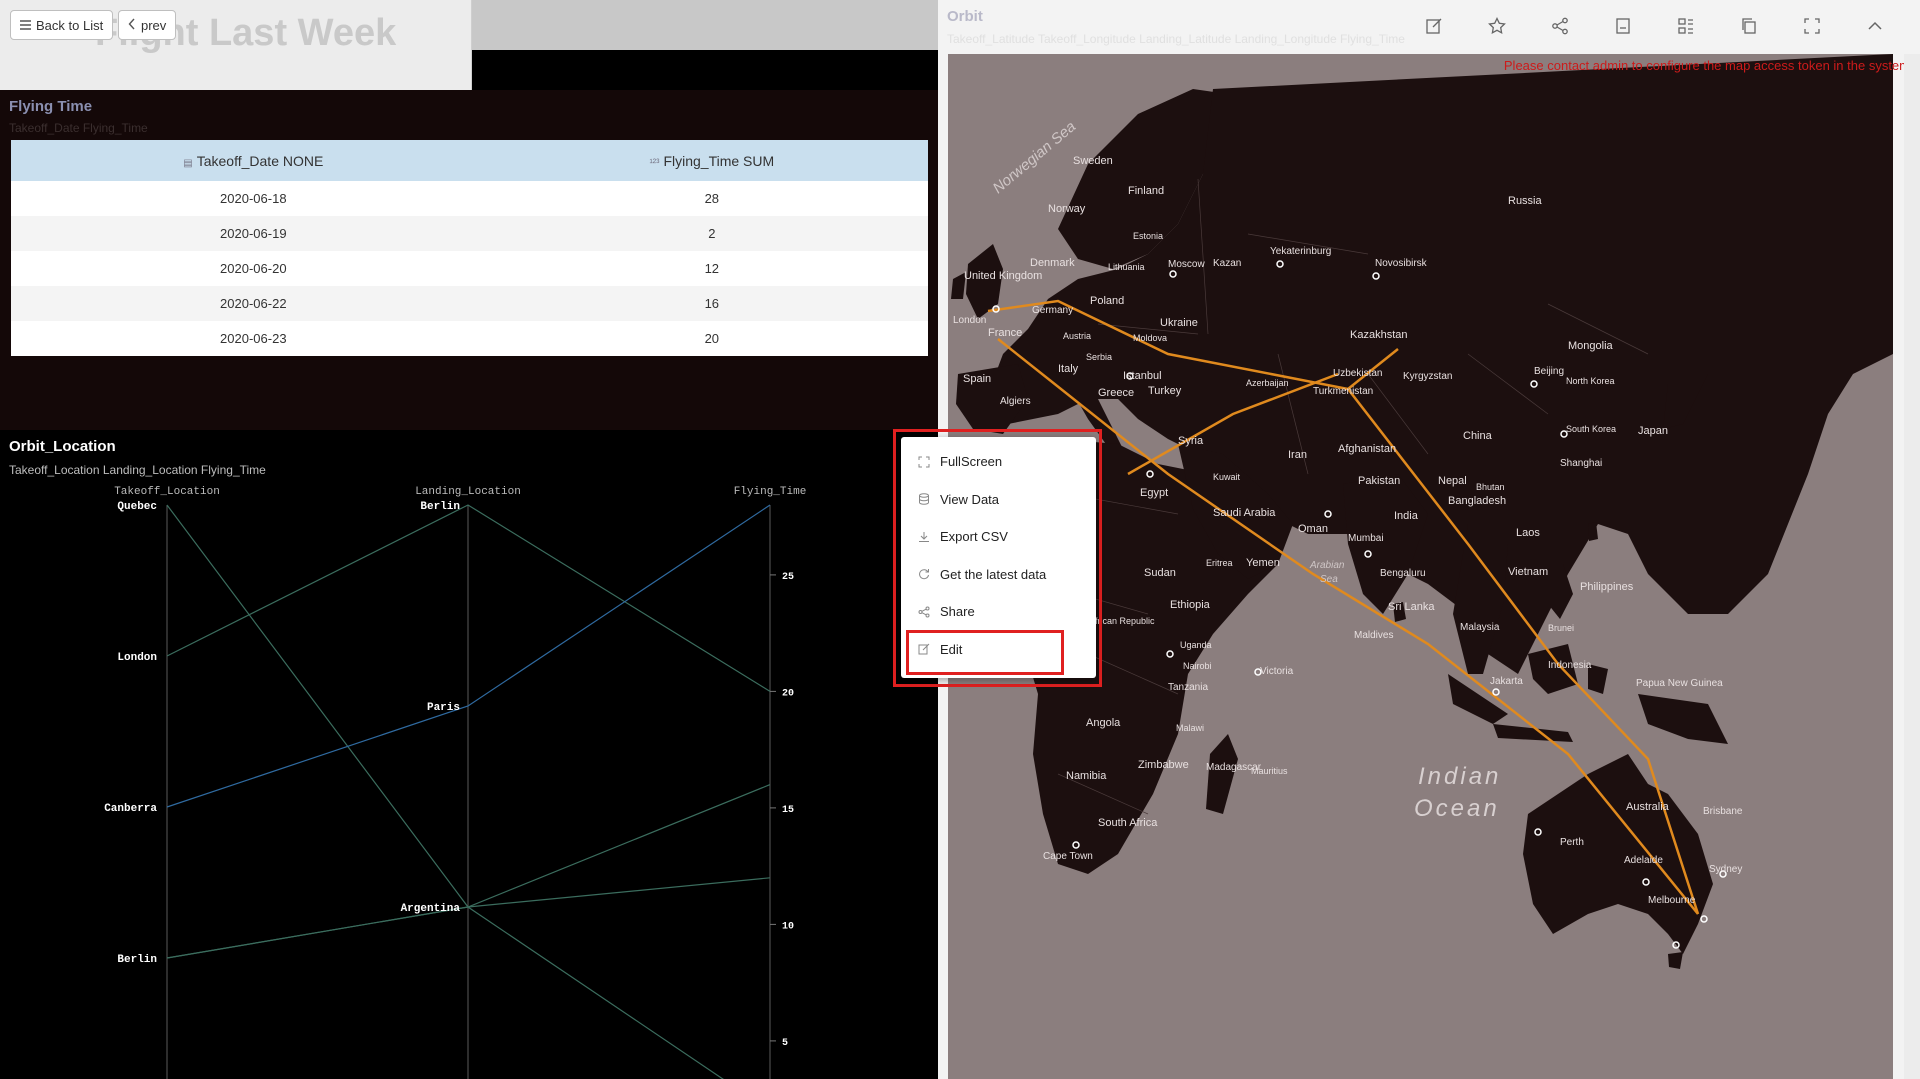 The height and width of the screenshot is (1079, 1920). What do you see at coordinates (1116, 393) in the screenshot?
I see `map-label: Greece` at bounding box center [1116, 393].